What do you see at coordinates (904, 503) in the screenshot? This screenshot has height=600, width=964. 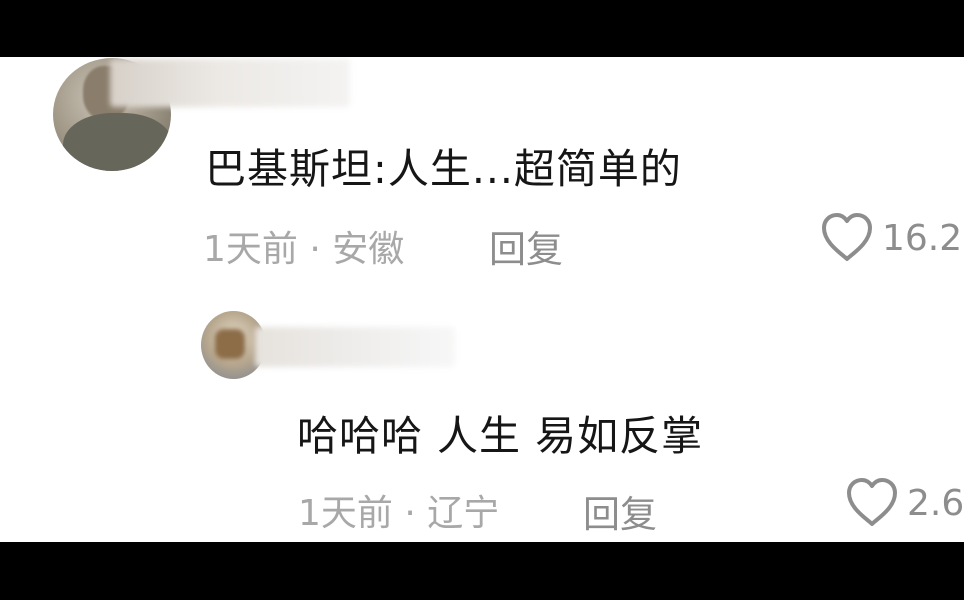 I see `like-button: 2.6` at bounding box center [904, 503].